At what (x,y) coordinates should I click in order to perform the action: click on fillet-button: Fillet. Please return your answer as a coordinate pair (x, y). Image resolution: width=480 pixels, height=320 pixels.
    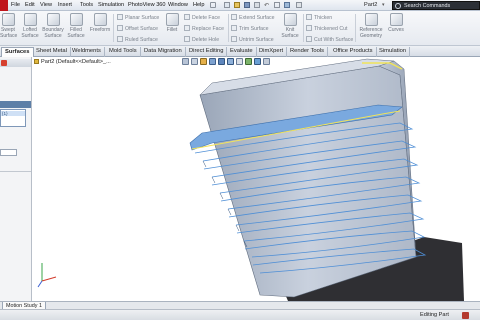
    Looking at the image, I should click on (172, 23).